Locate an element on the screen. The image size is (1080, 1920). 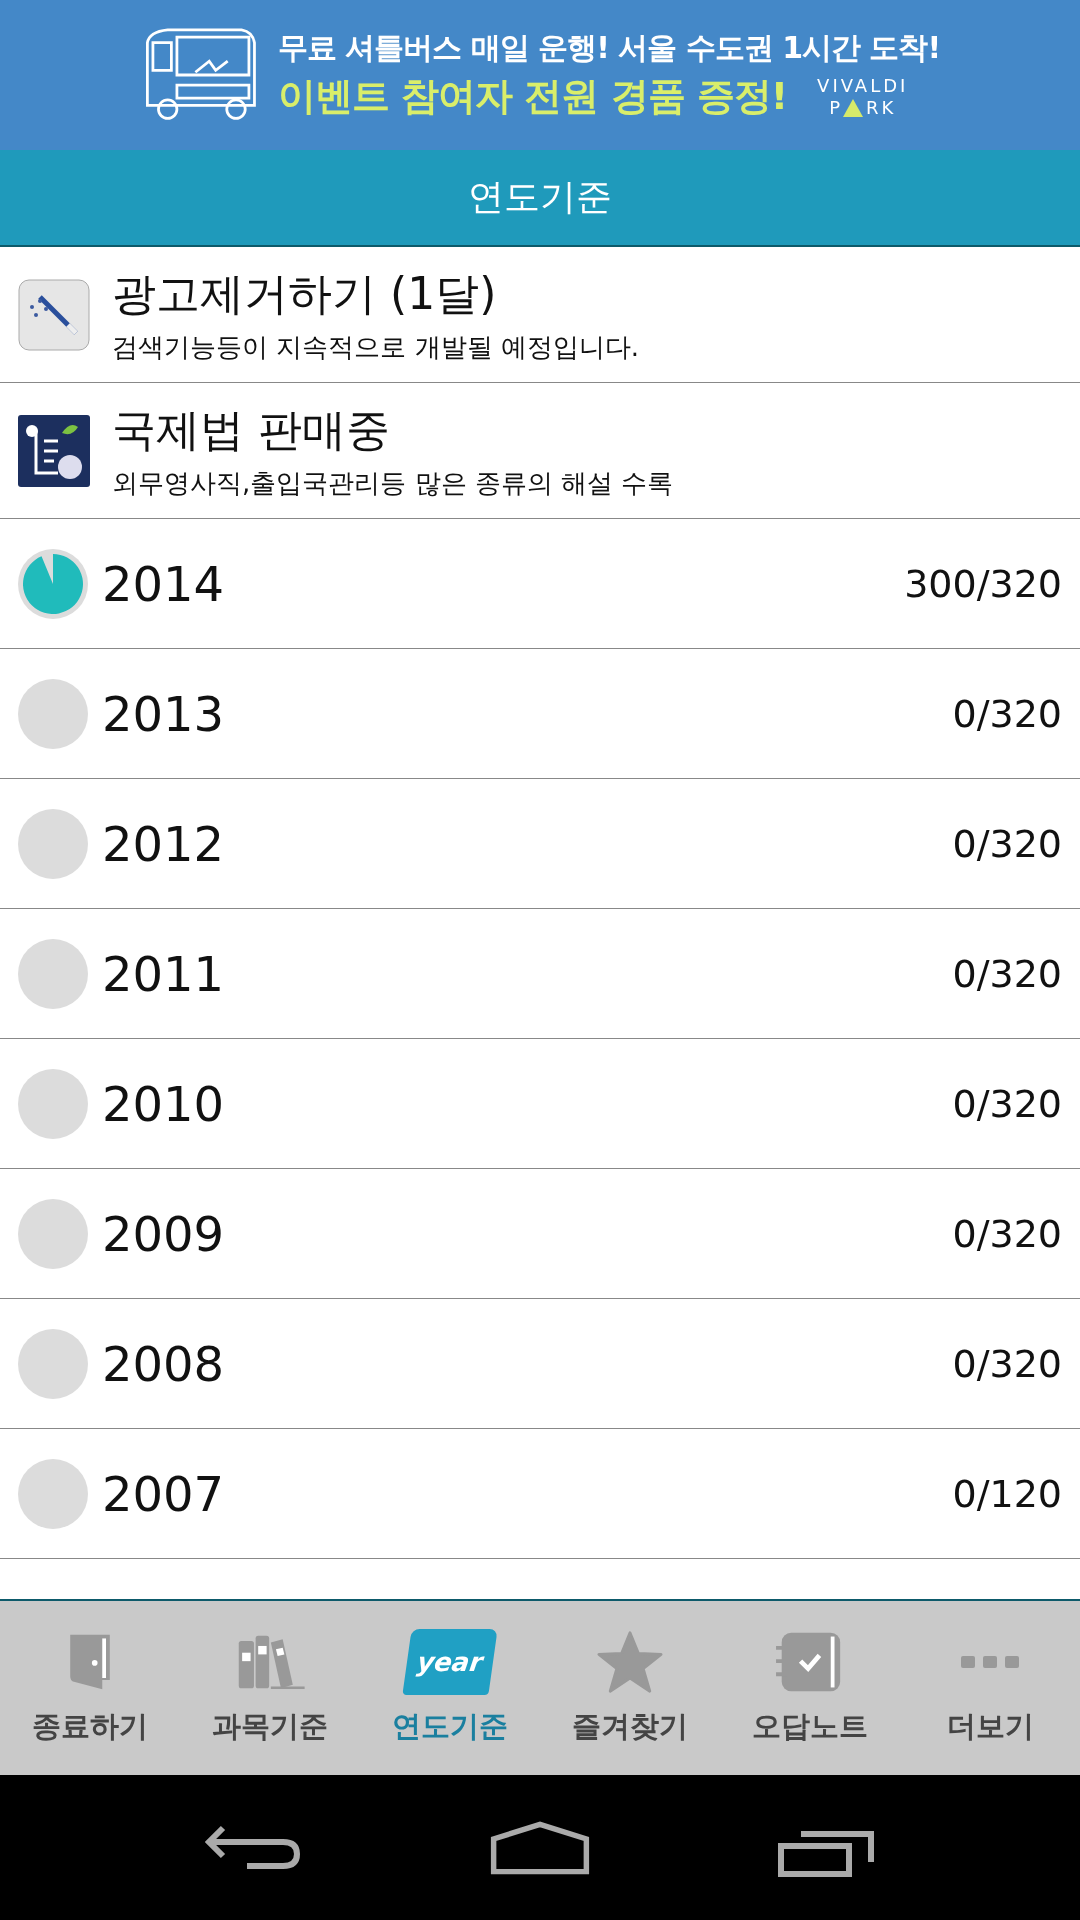
year-row: 2013 0/320 is located at coordinates (540, 714).